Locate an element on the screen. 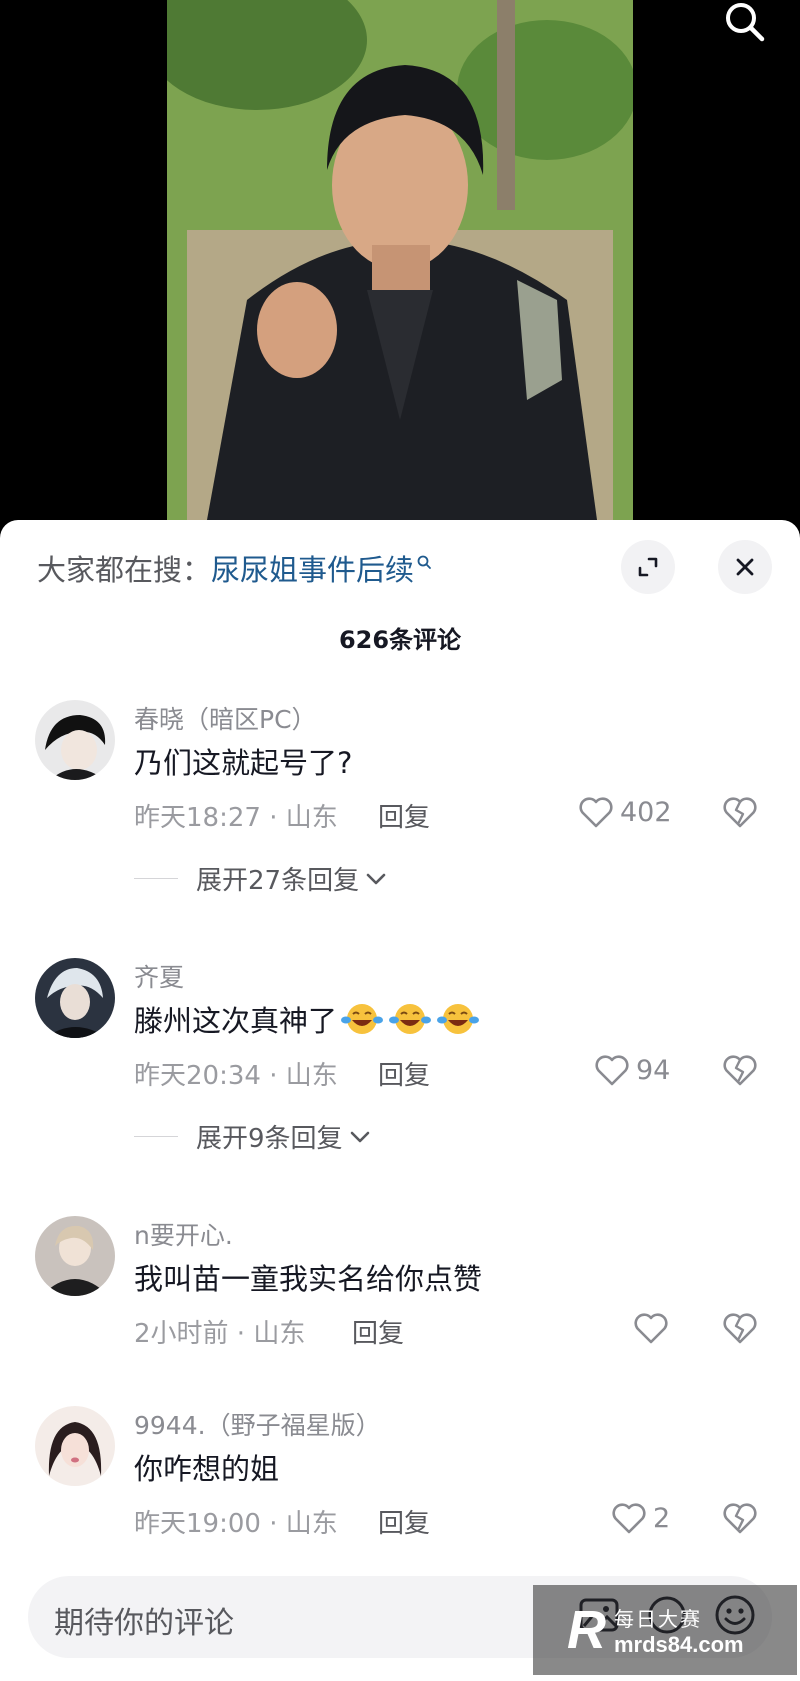  comment-text: 滕州这次真神了 is located at coordinates (307, 1019).